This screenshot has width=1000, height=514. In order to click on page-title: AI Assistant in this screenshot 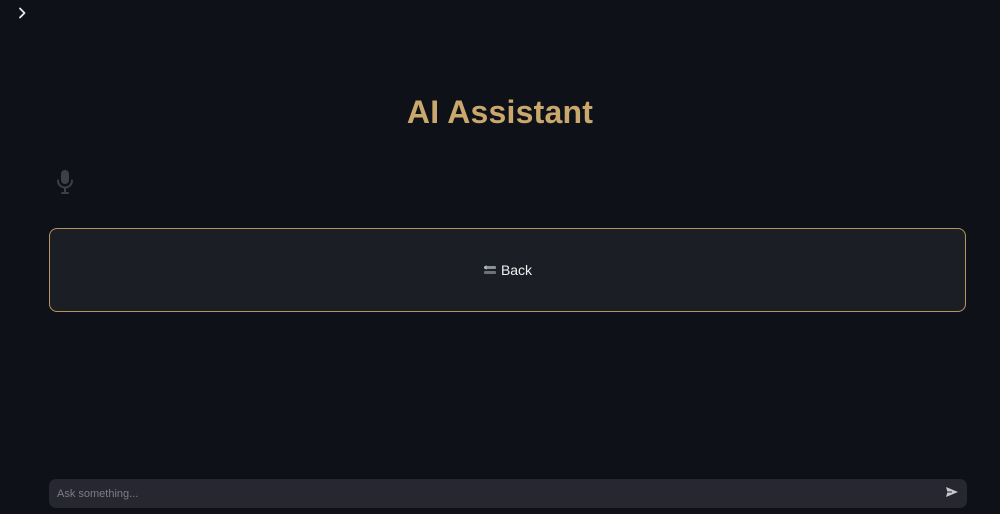, I will do `click(500, 112)`.